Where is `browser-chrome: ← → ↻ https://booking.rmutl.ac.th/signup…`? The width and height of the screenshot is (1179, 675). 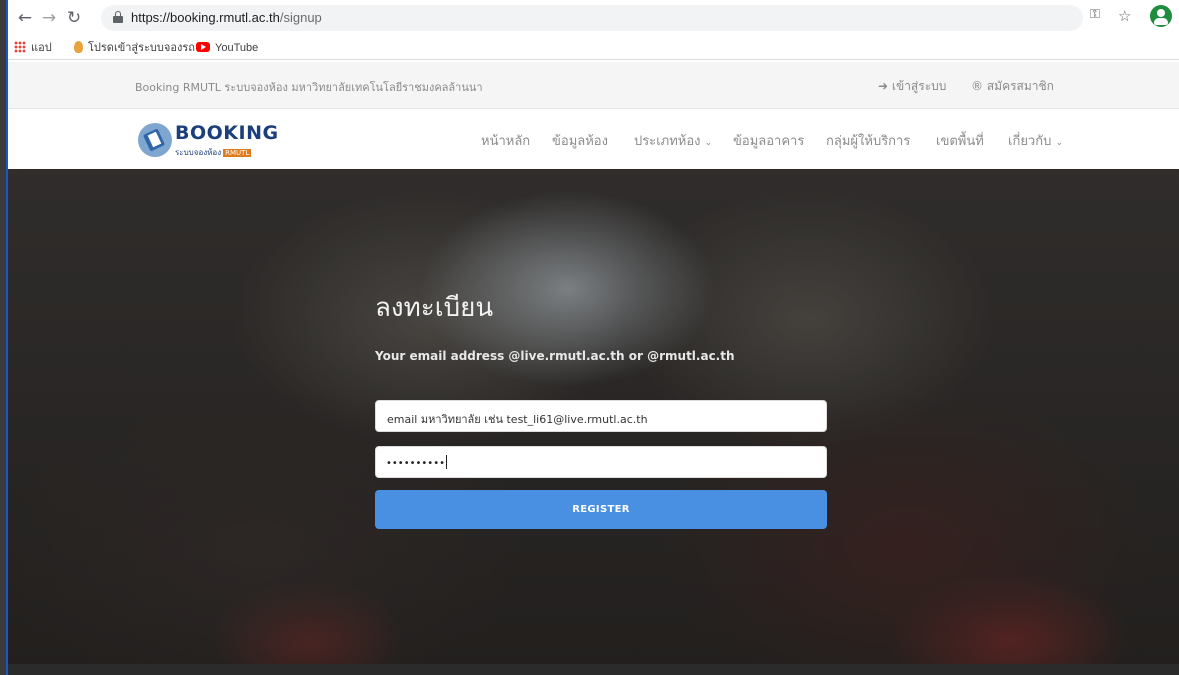
browser-chrome: ← → ↻ https://booking.rmutl.ac.th/signup… is located at coordinates (593, 31).